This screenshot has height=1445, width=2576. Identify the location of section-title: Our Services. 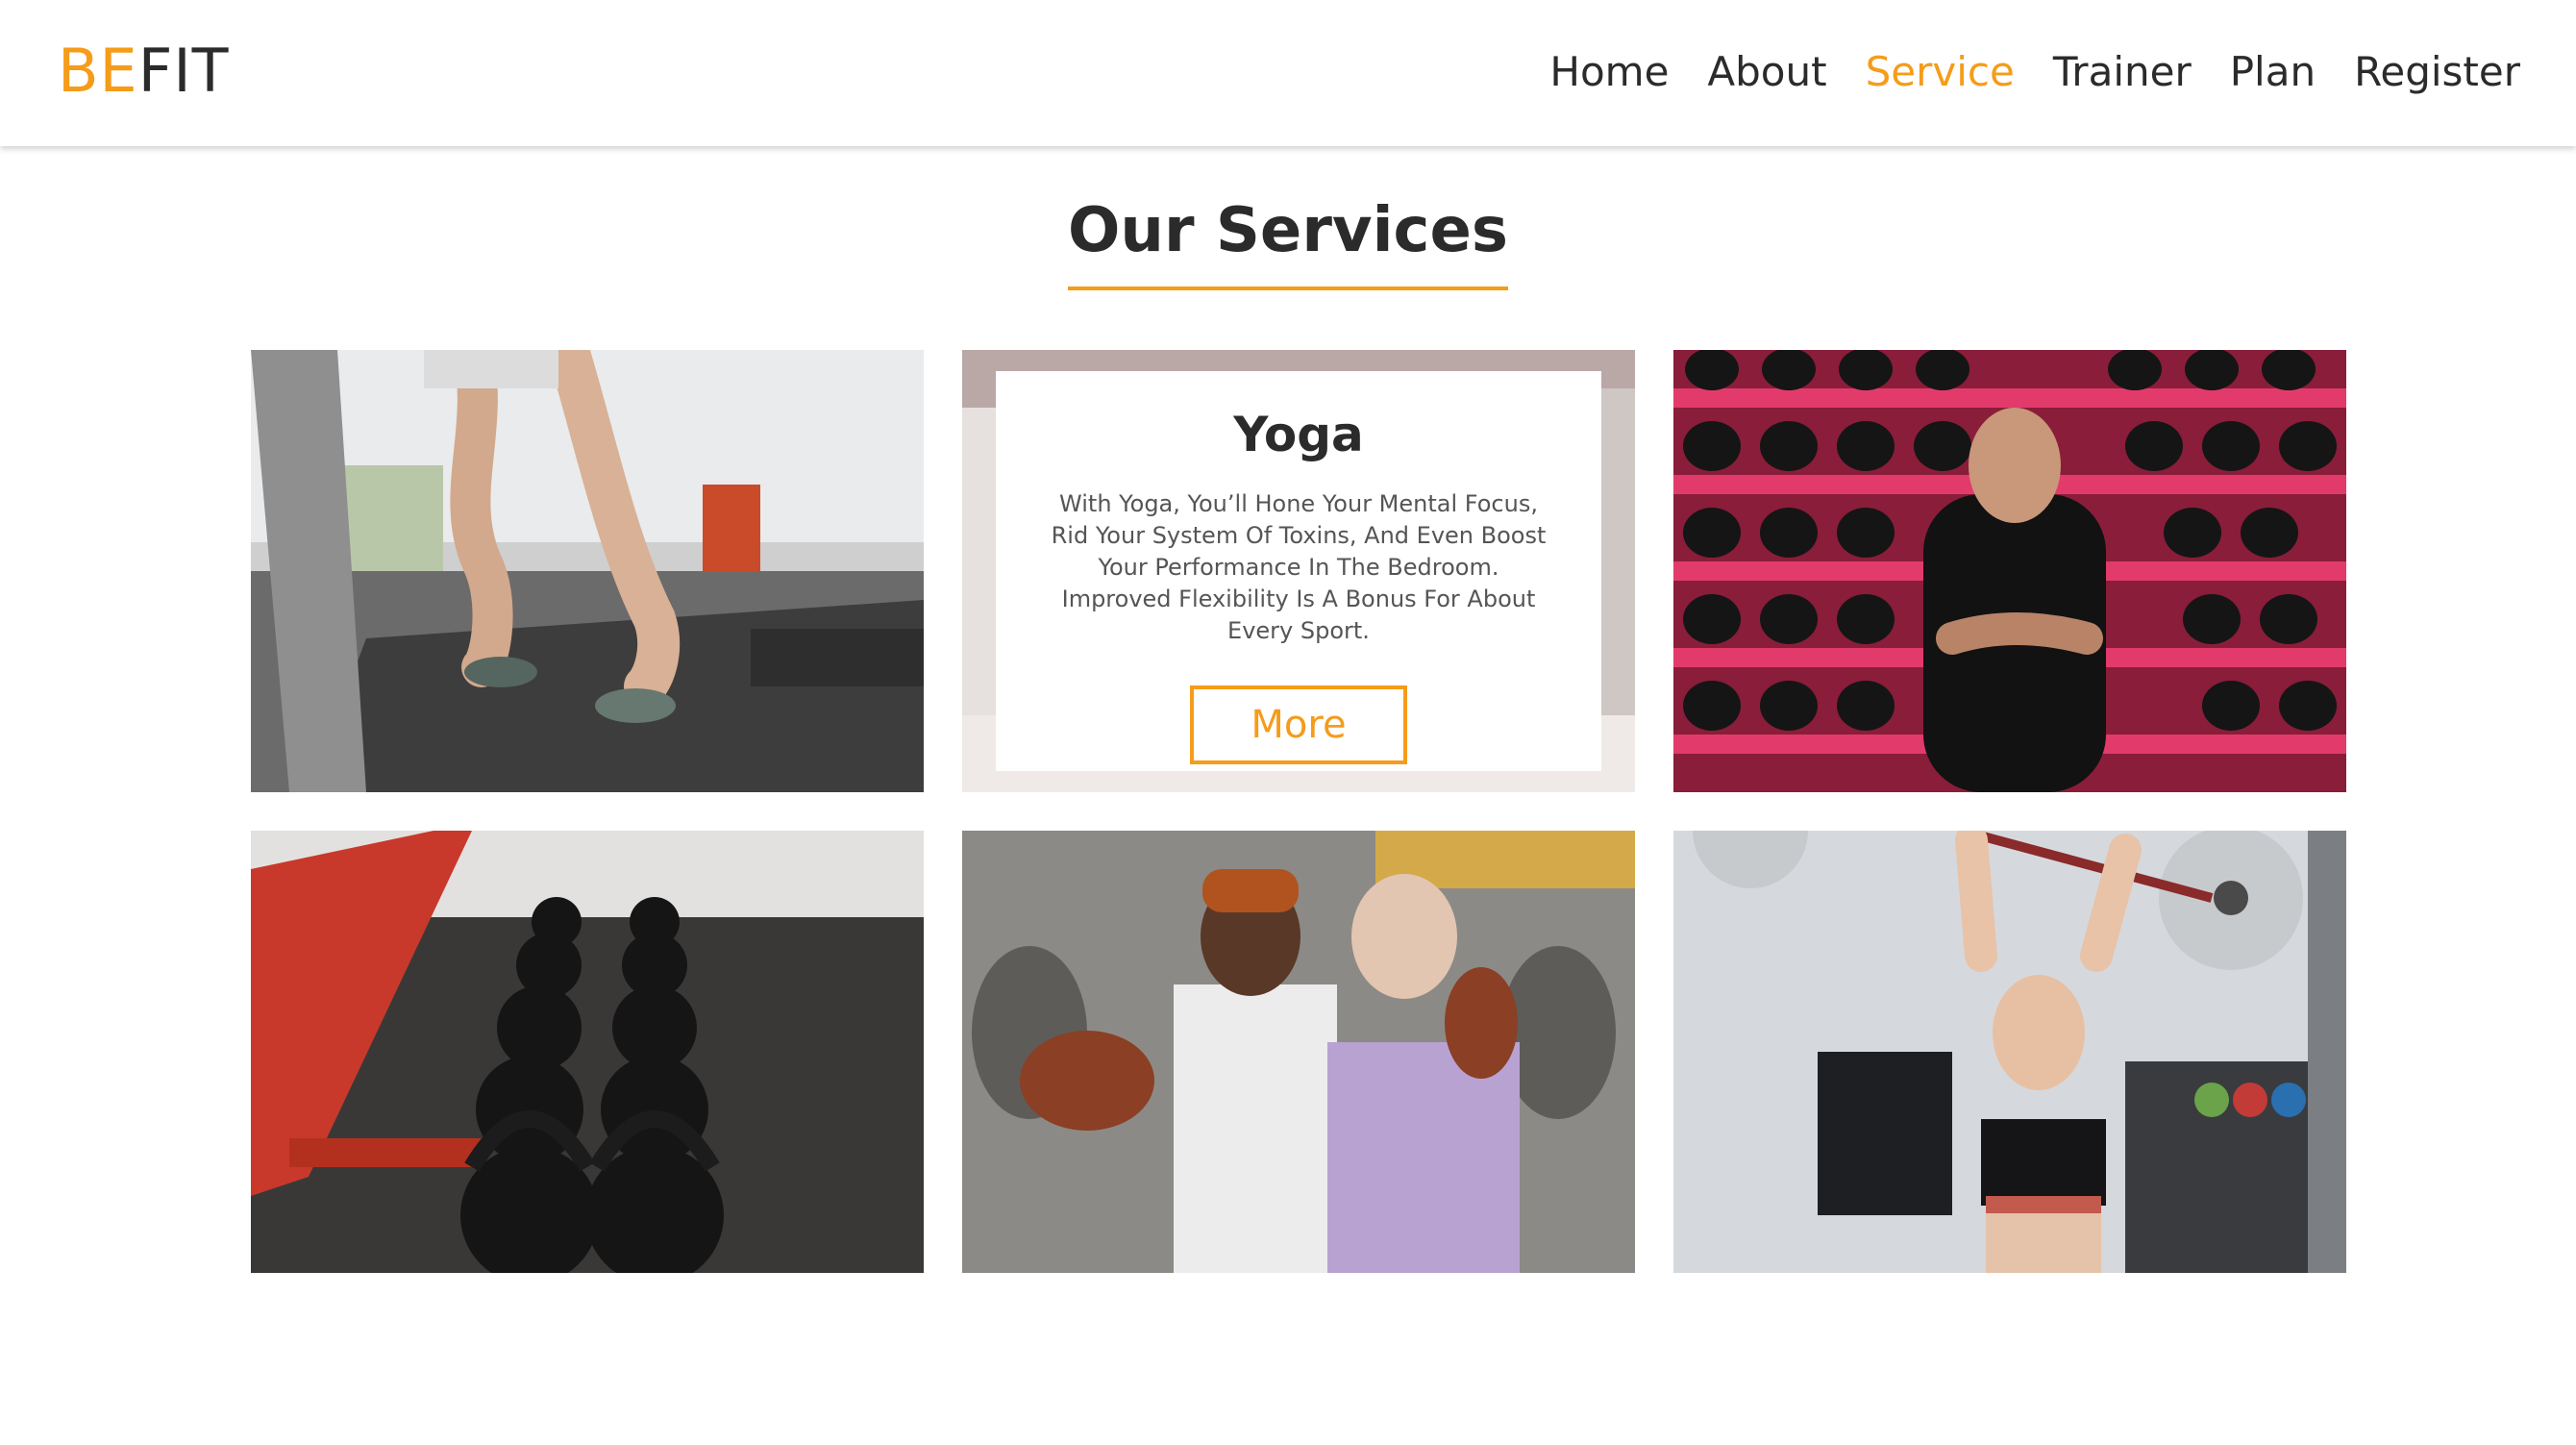
(1288, 239).